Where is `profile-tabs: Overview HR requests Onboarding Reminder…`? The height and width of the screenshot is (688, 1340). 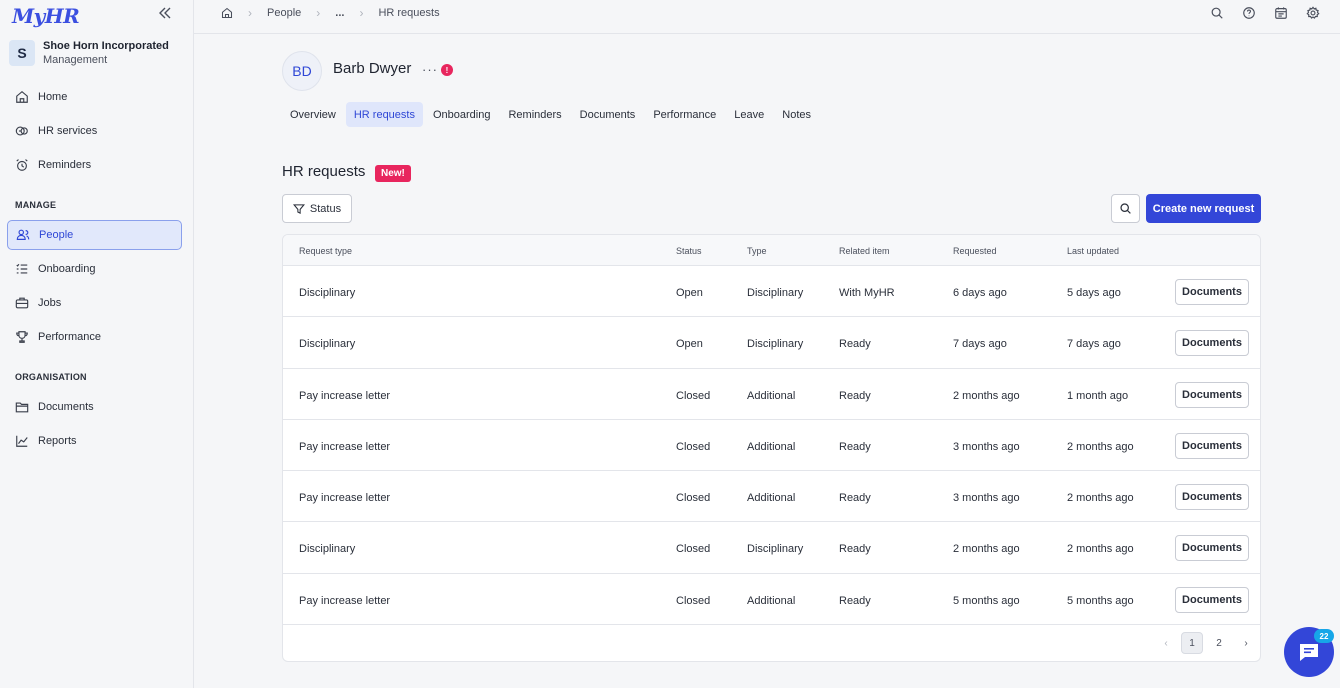 profile-tabs: Overview HR requests Onboarding Reminder… is located at coordinates (550, 114).